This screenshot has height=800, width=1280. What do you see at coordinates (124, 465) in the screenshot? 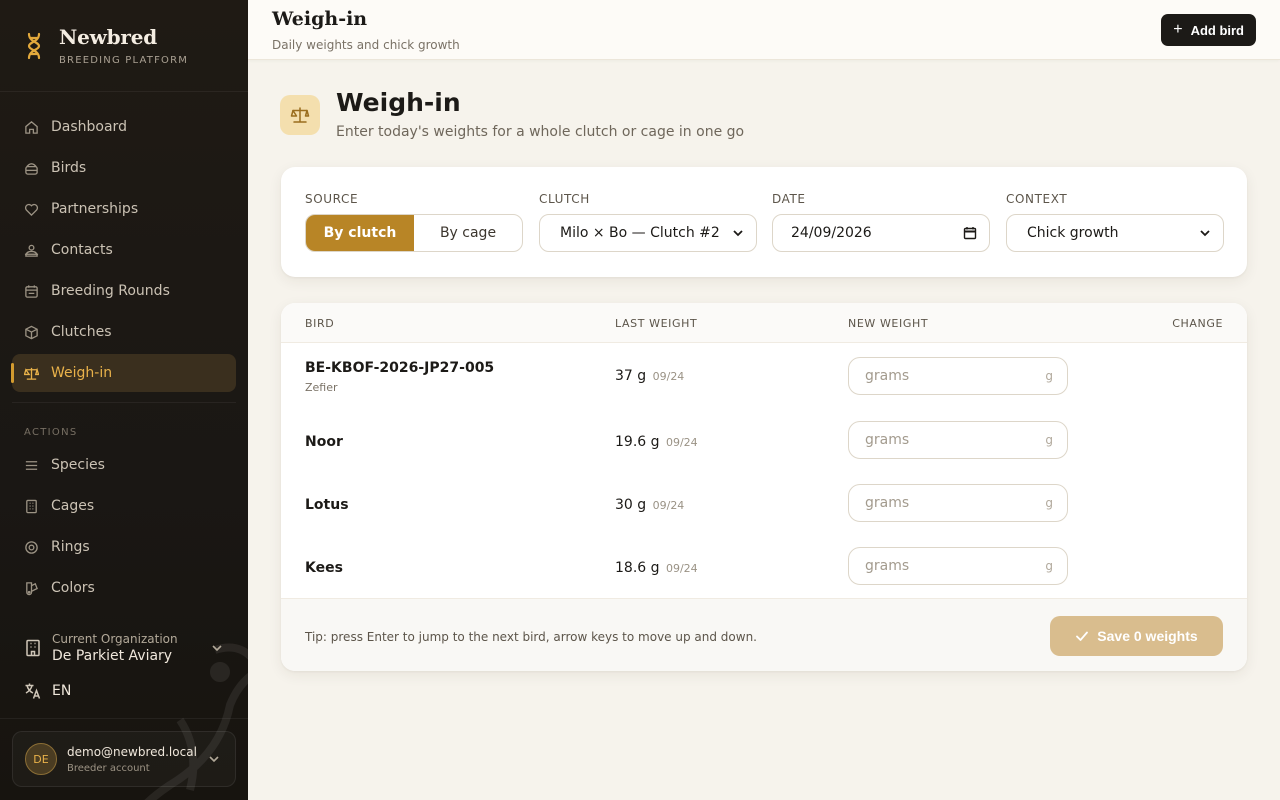
I see `sidebar-item-species: Species` at bounding box center [124, 465].